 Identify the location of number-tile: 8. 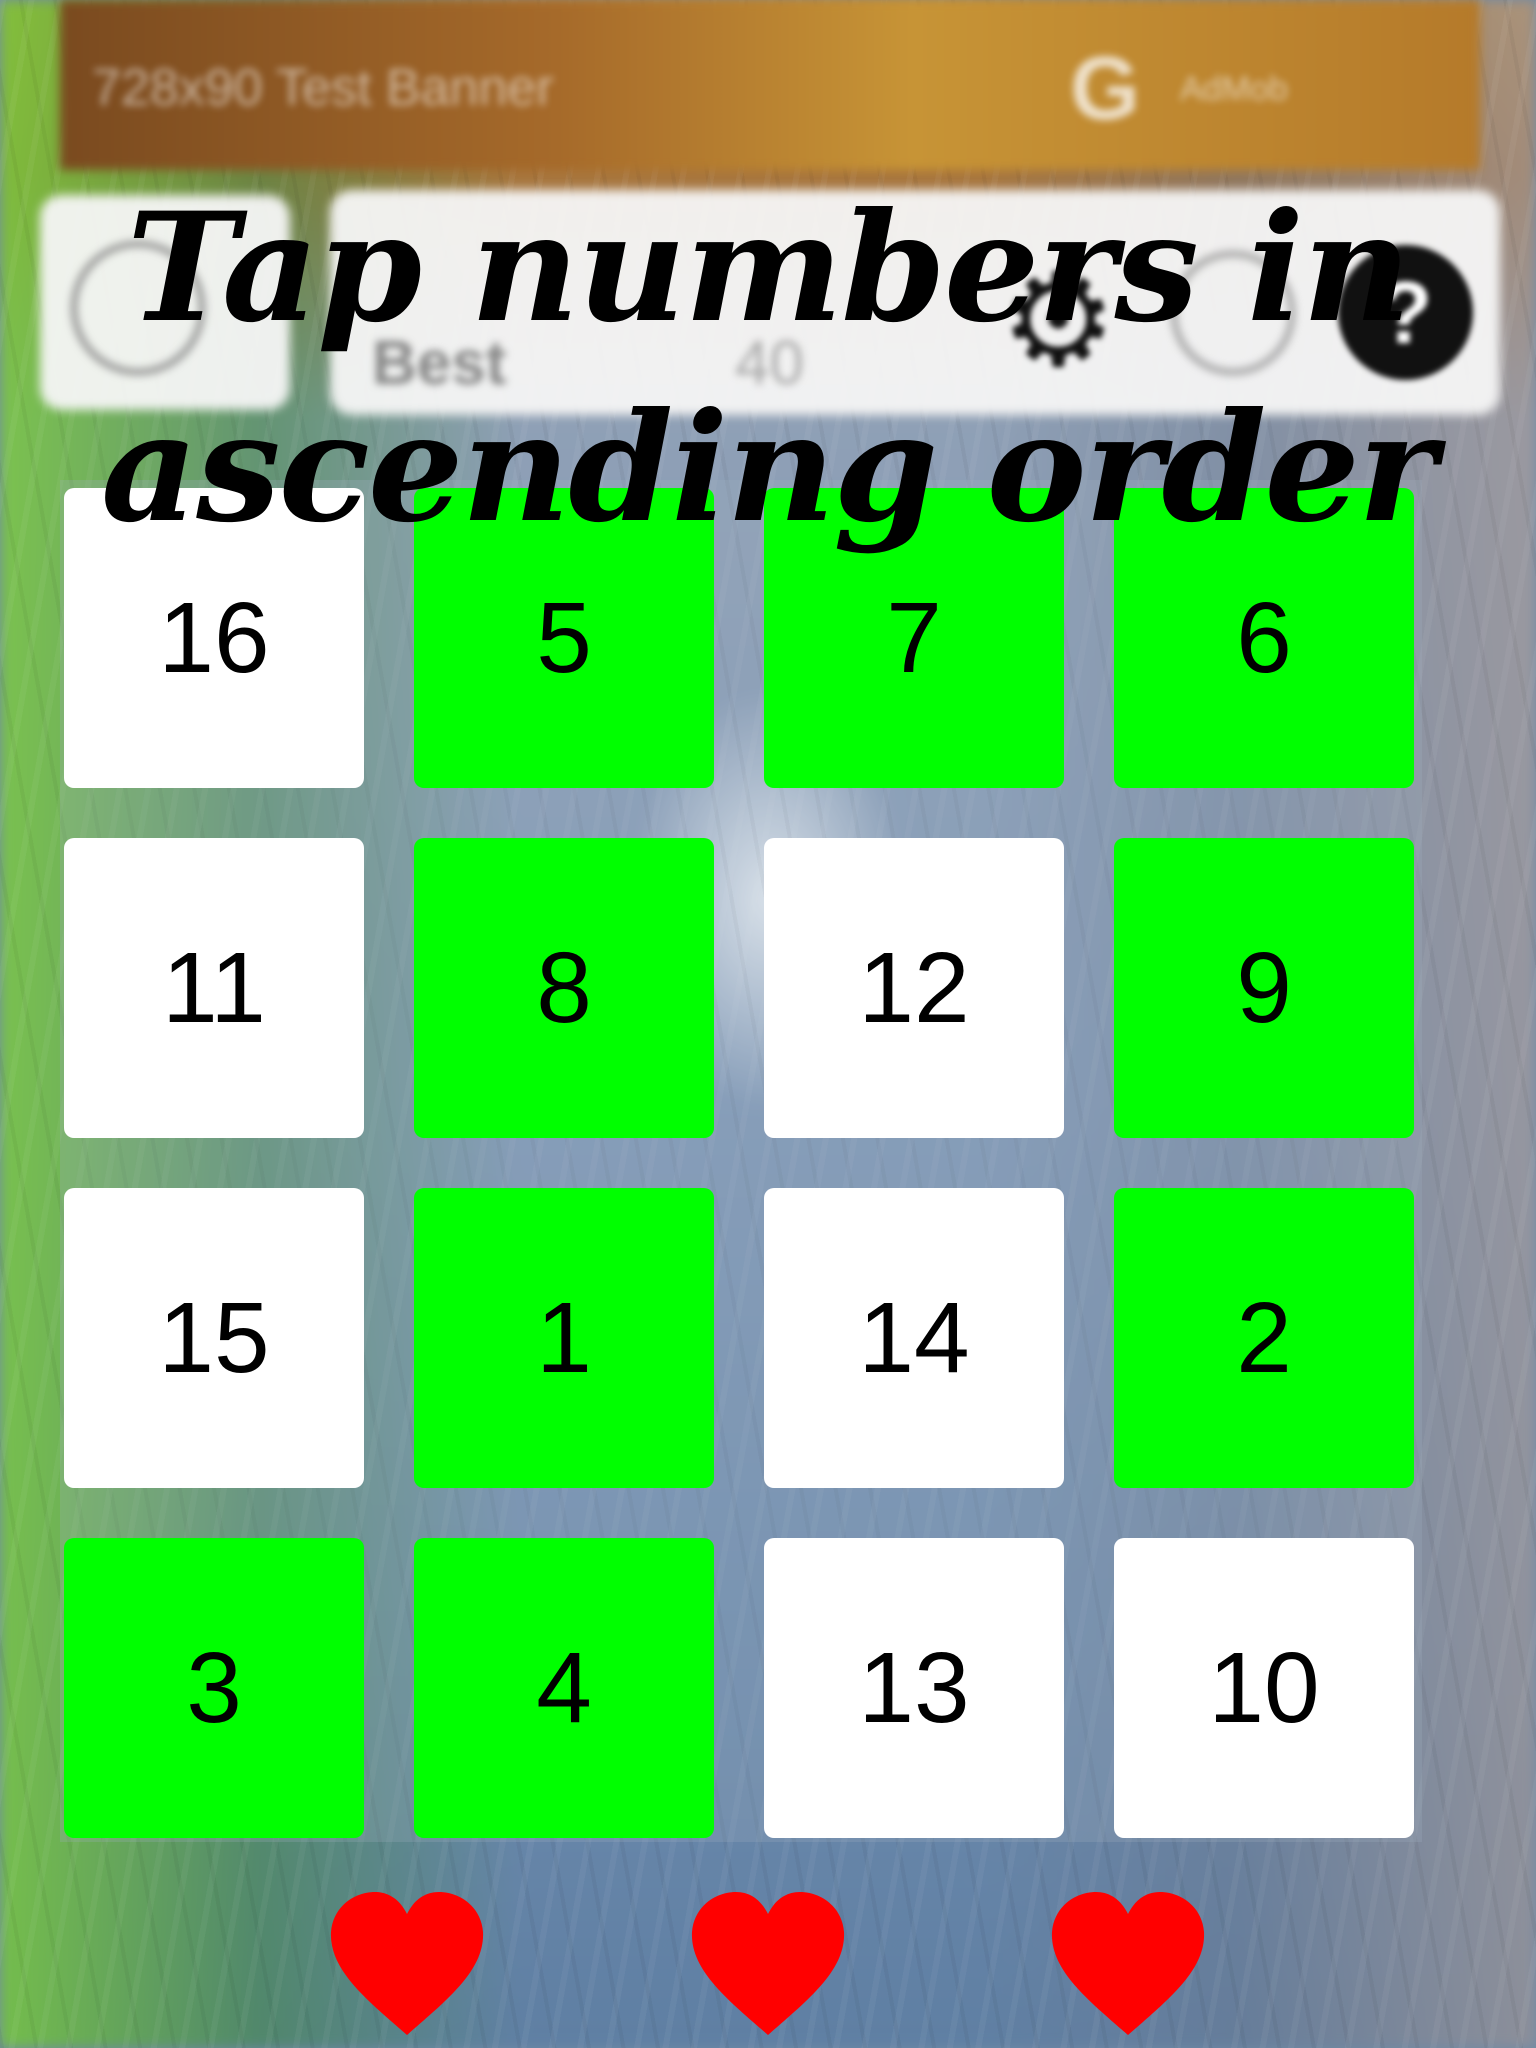
(564, 988).